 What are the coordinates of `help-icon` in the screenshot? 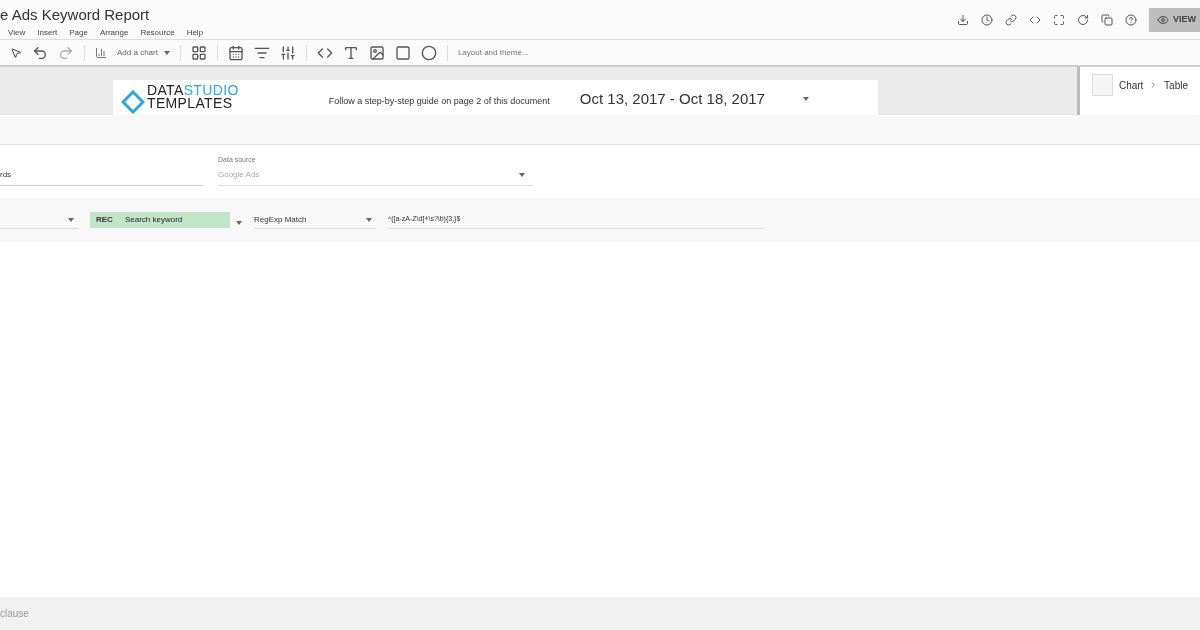 It's located at (1131, 20).